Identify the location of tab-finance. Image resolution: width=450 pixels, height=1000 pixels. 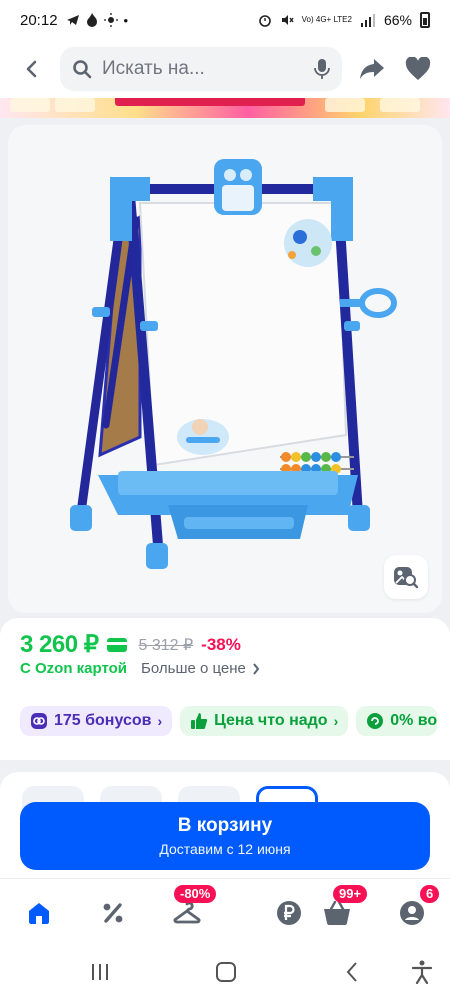
(289, 913).